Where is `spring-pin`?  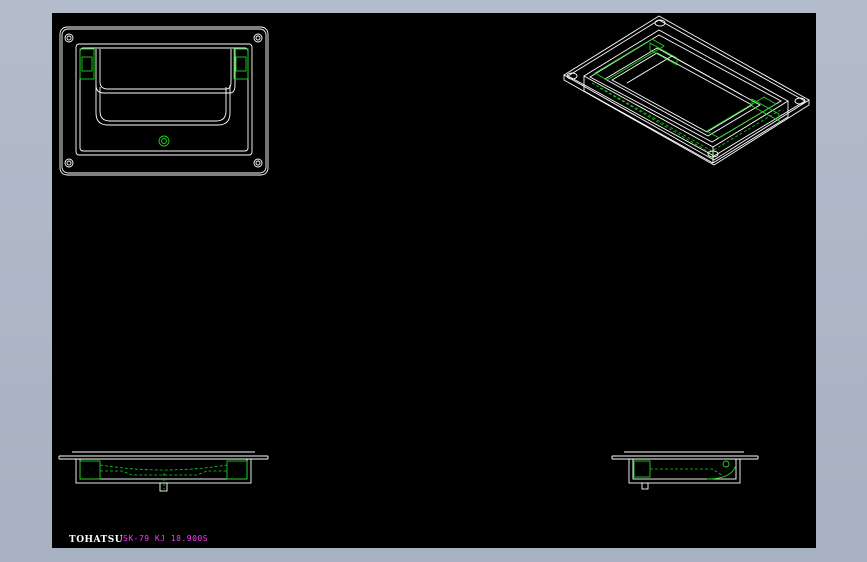 spring-pin is located at coordinates (164, 141).